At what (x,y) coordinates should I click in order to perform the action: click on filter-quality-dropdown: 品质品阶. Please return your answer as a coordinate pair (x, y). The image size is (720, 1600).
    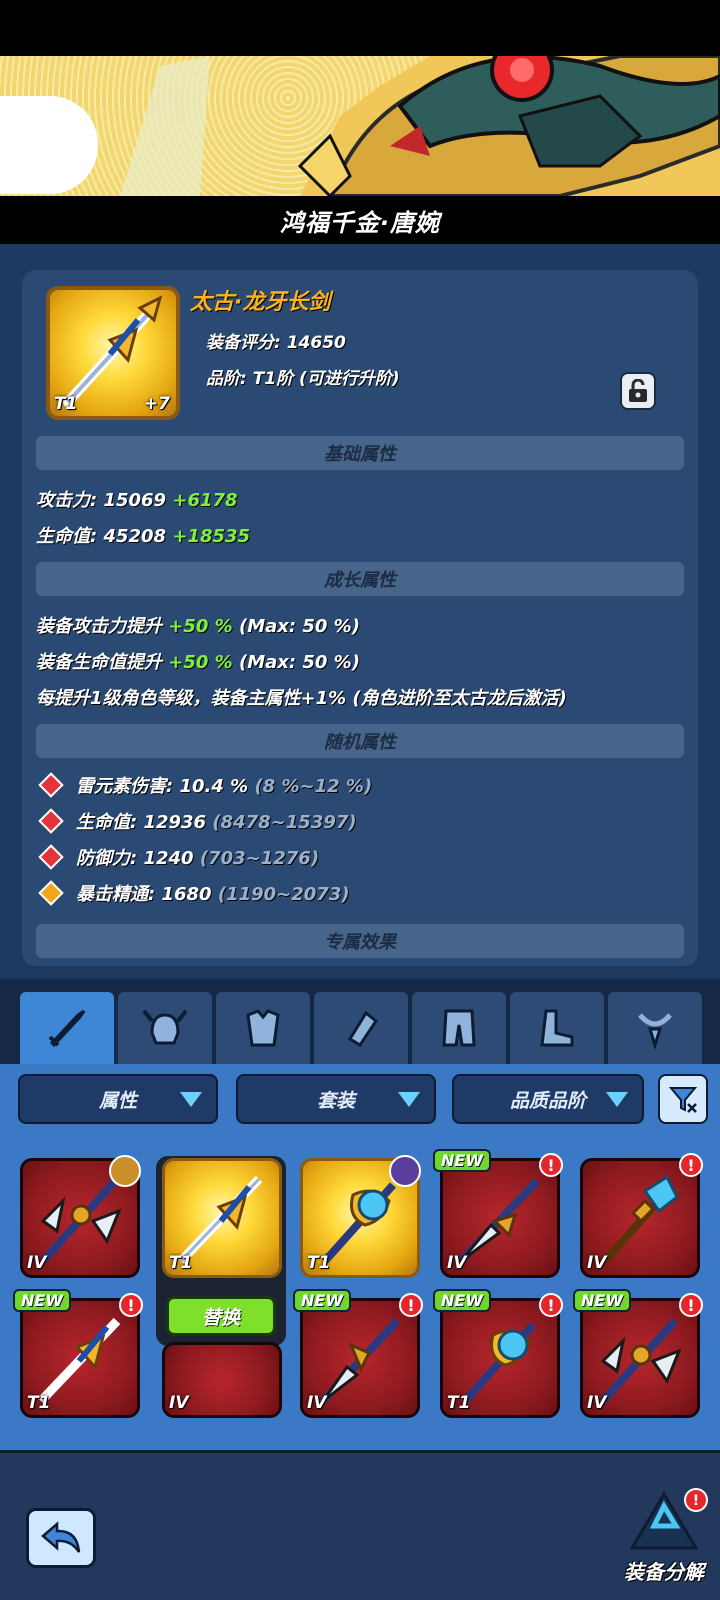
    Looking at the image, I should click on (548, 1099).